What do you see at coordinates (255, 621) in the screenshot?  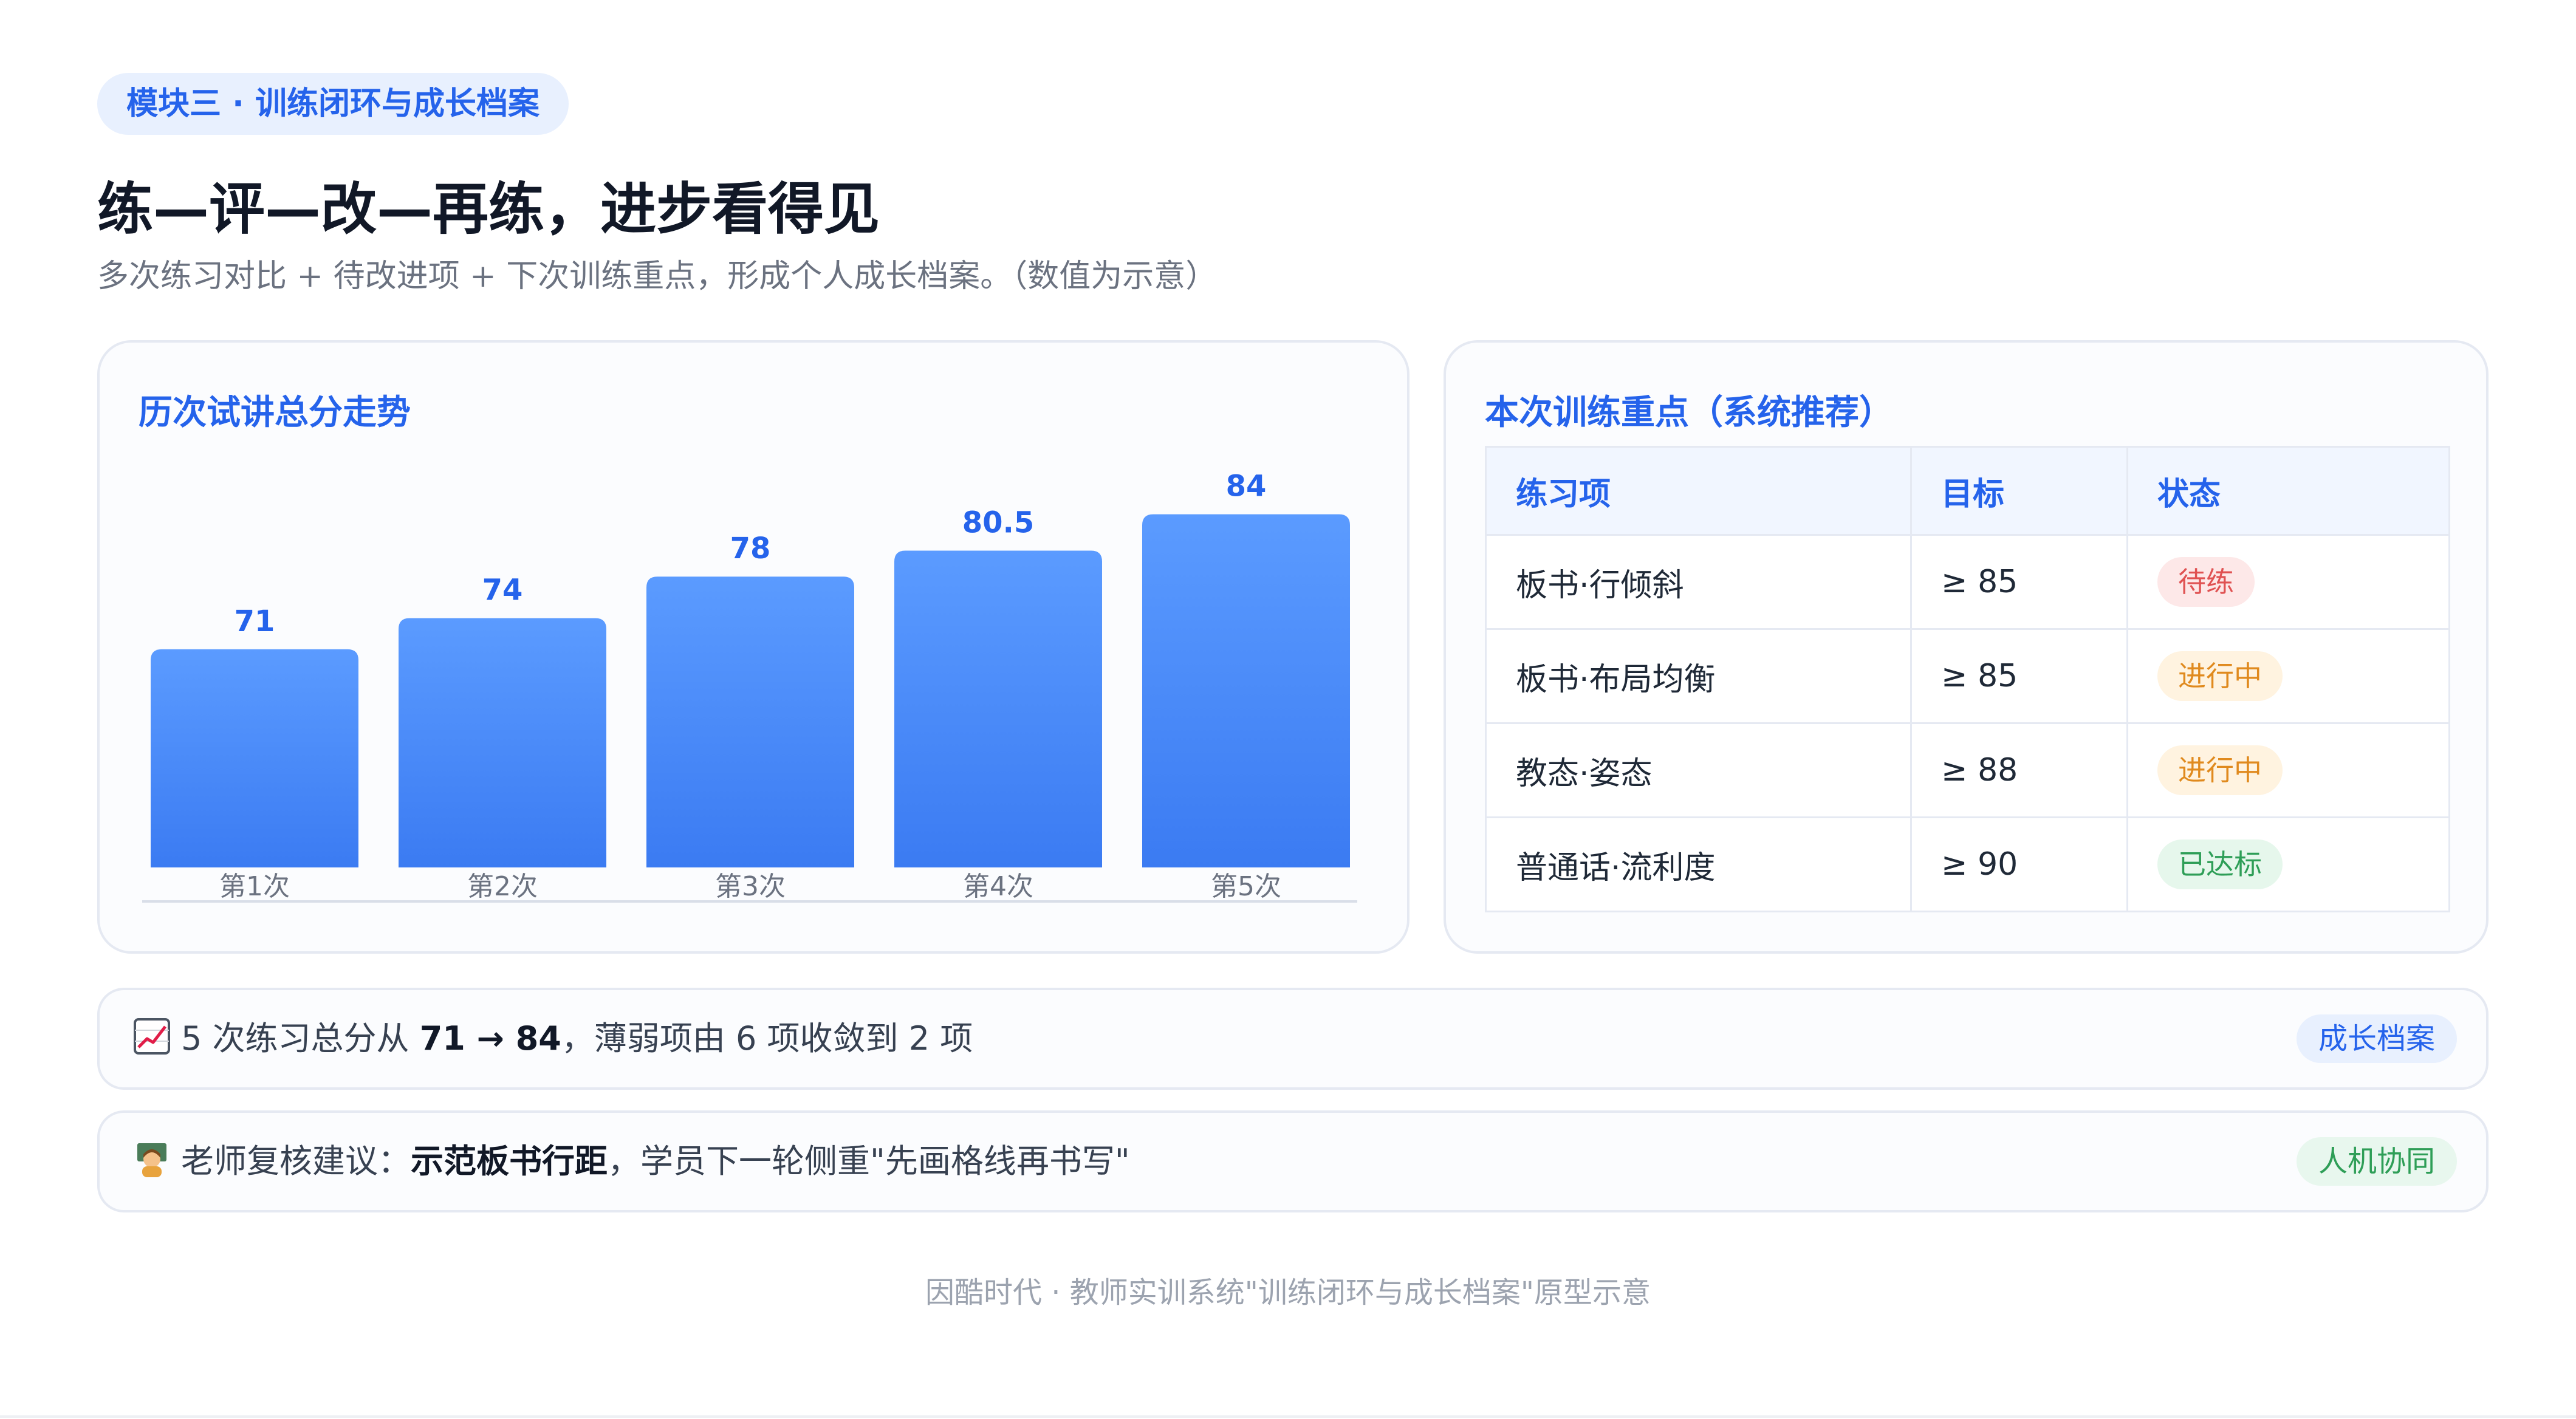 I see `bar-value-label: 71` at bounding box center [255, 621].